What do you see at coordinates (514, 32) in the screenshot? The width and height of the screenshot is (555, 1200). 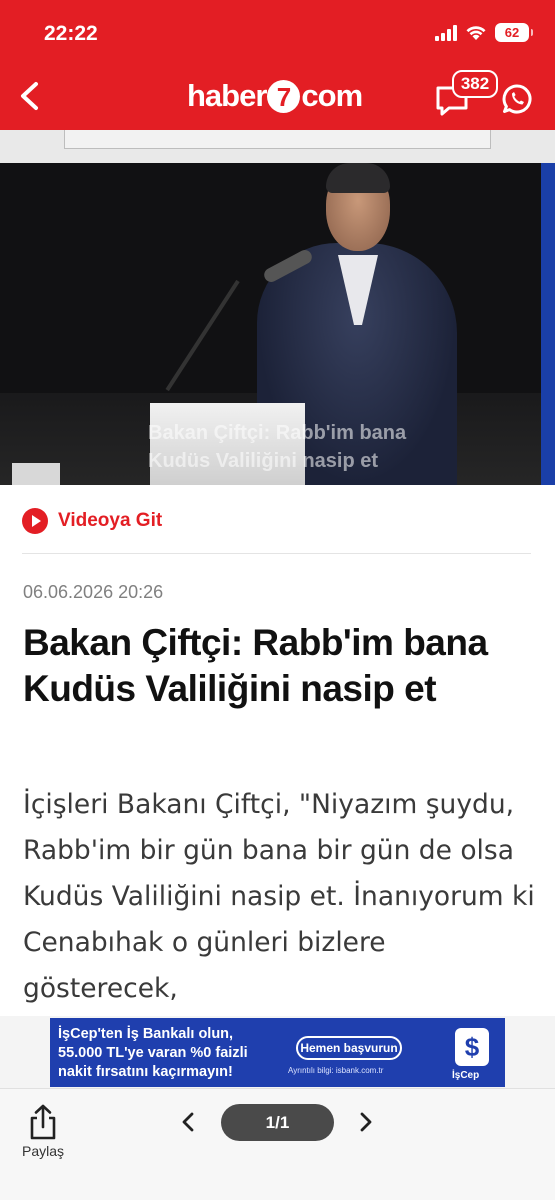 I see `battery-icon: 62` at bounding box center [514, 32].